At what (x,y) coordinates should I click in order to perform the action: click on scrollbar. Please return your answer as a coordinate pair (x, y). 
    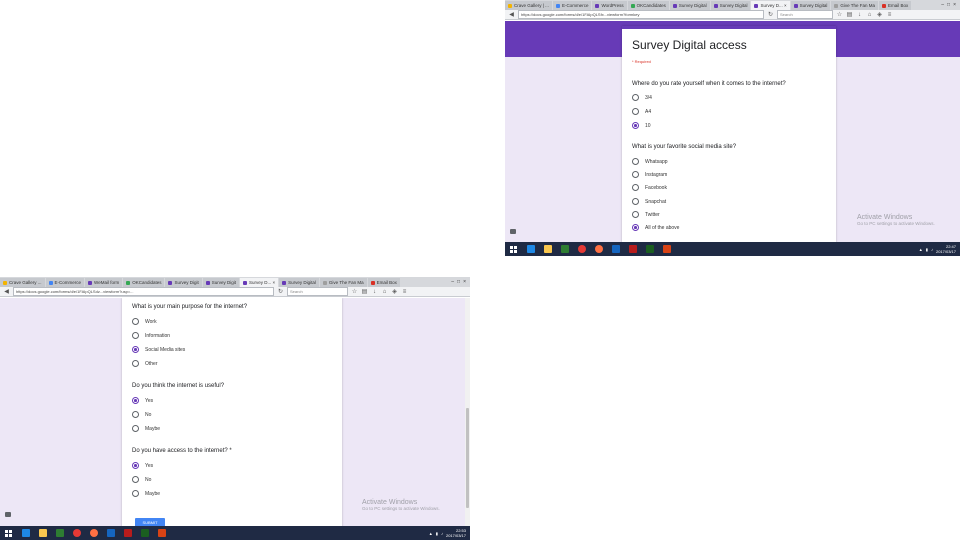
    Looking at the image, I should click on (467, 412).